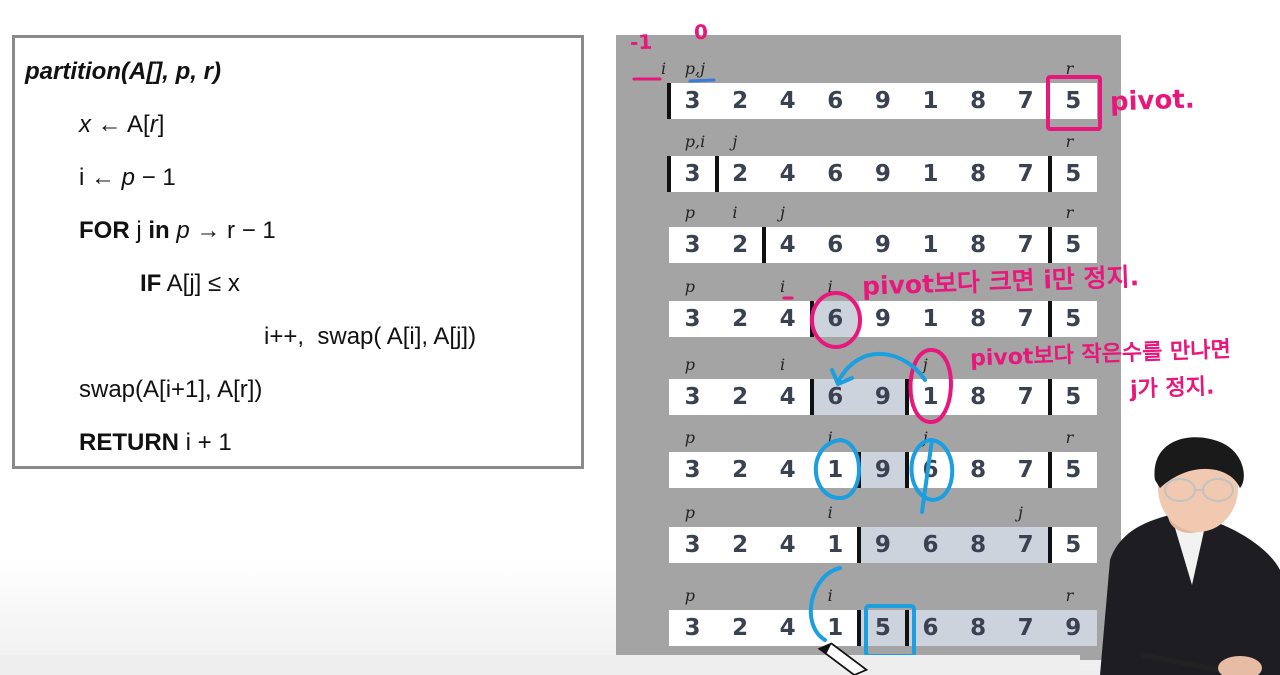 The width and height of the screenshot is (1280, 675). I want to click on code-line-7: RETURN i + 1, so click(155, 443).